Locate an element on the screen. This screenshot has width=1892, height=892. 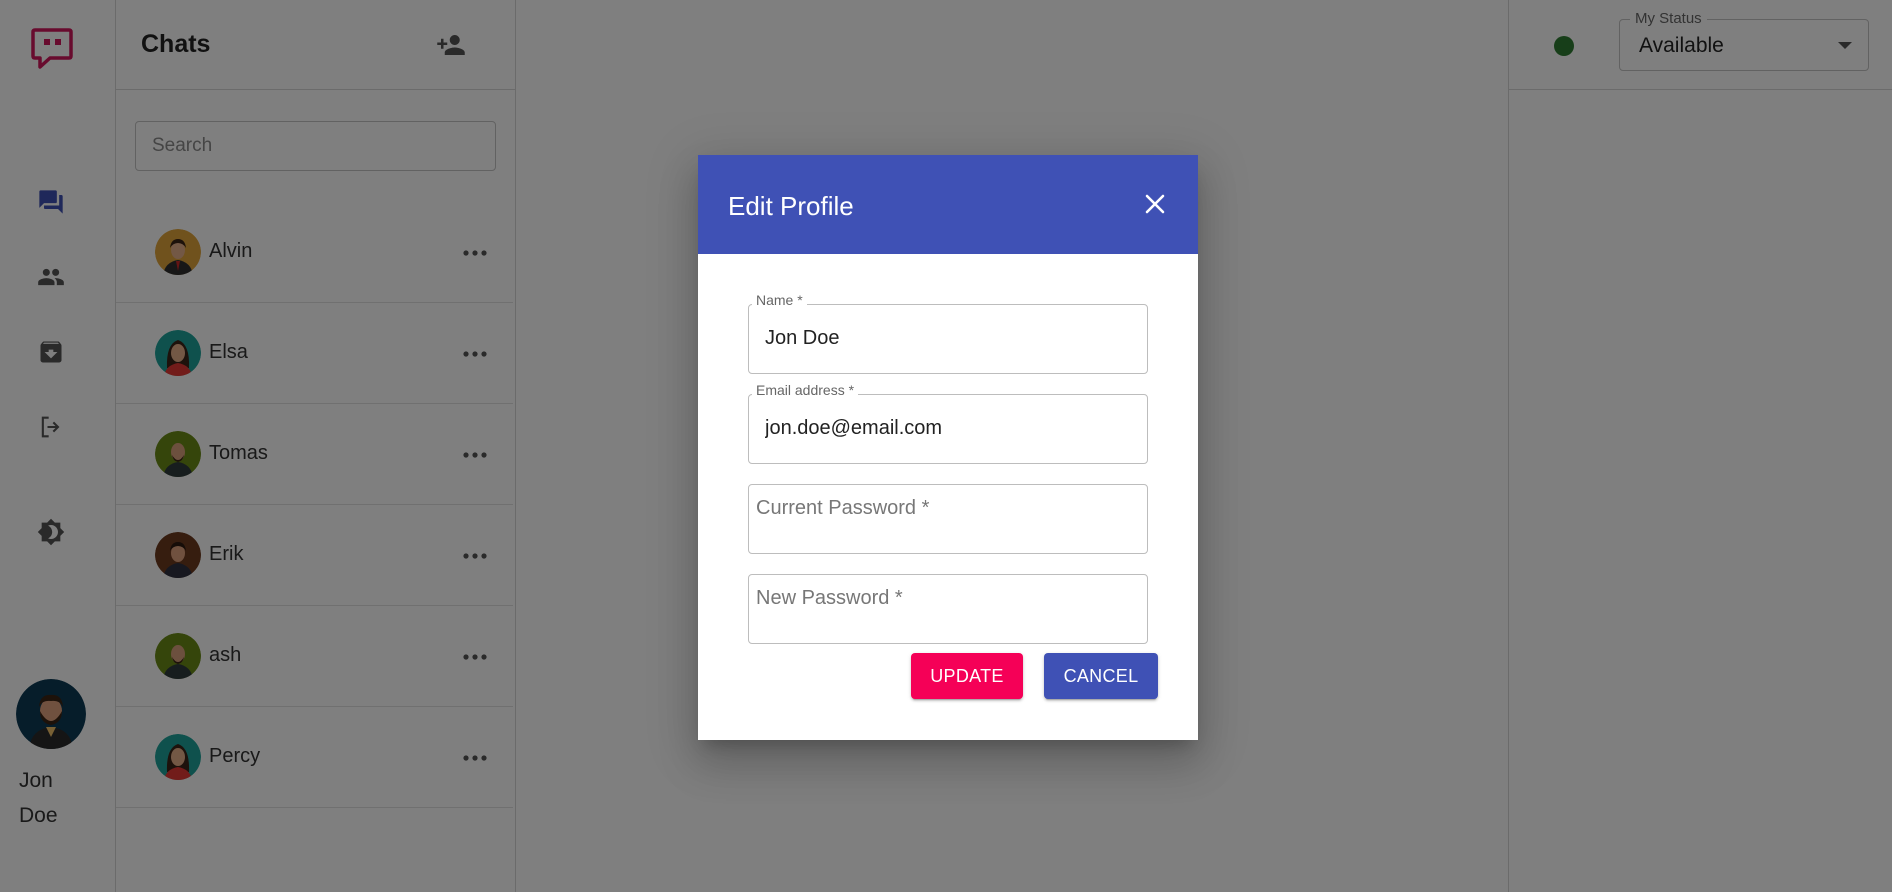
current-password-field is located at coordinates (948, 519).